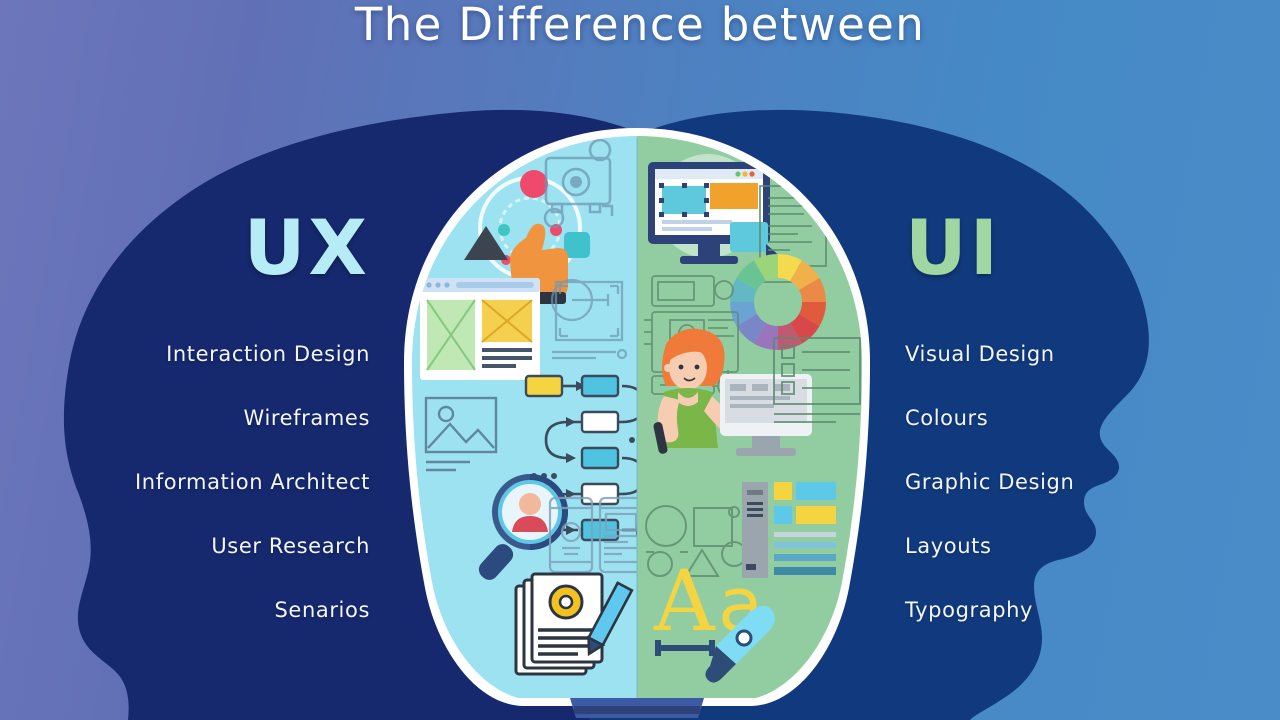  I want to click on ux-item-wireframes: Wireframes, so click(306, 418).